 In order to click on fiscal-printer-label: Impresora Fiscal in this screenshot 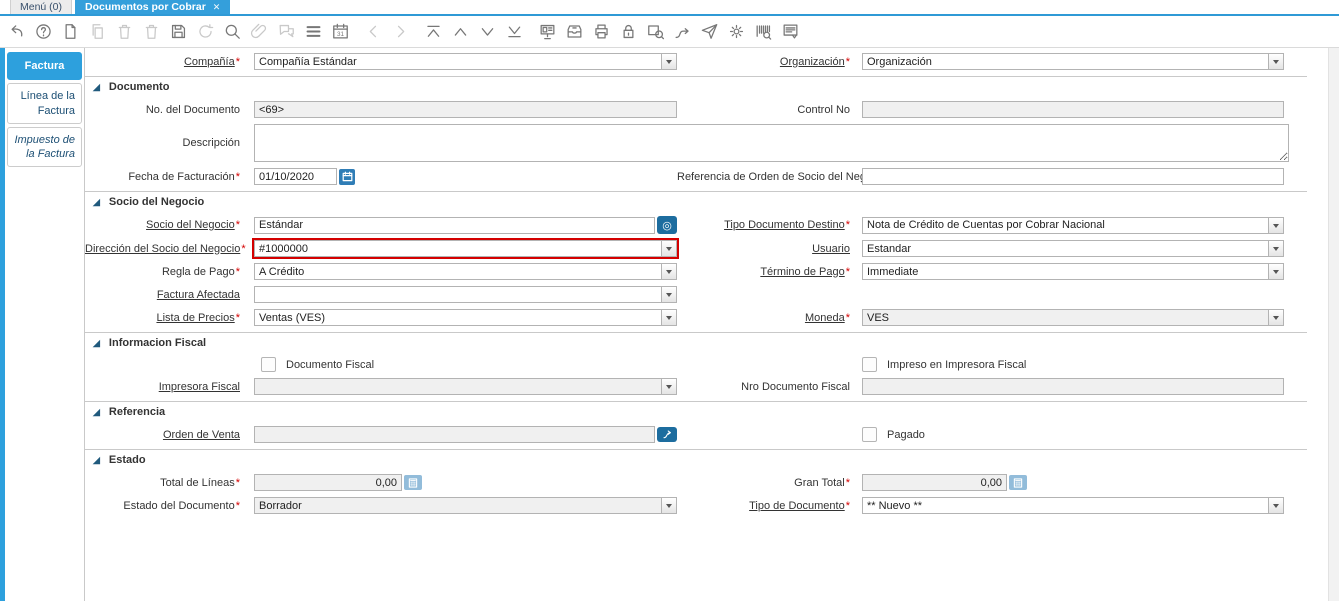, I will do `click(169, 387)`.